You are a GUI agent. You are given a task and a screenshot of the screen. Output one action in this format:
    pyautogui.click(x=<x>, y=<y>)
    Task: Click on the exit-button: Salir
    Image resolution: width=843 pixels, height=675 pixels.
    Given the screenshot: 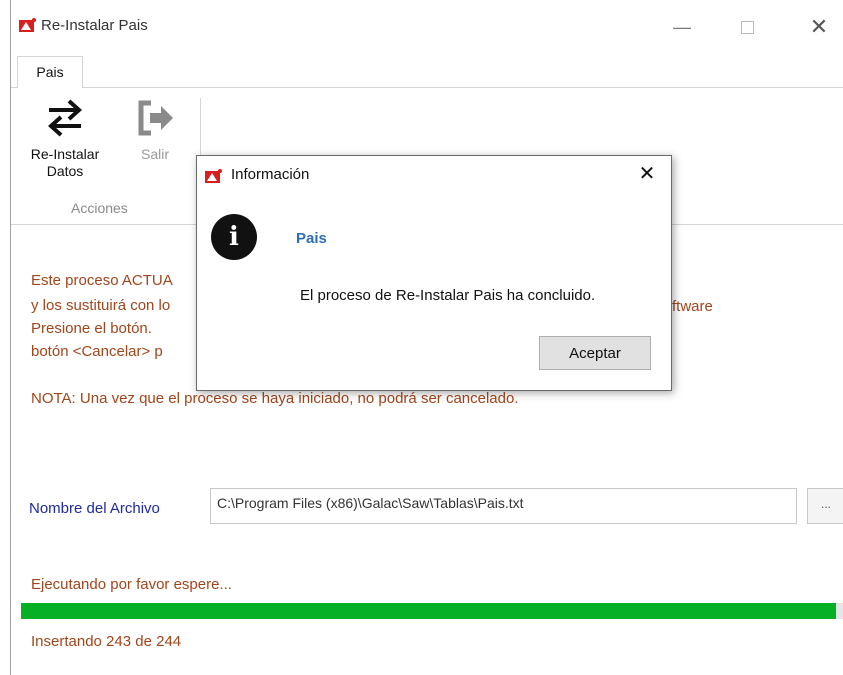 What is the action you would take?
    pyautogui.click(x=155, y=128)
    